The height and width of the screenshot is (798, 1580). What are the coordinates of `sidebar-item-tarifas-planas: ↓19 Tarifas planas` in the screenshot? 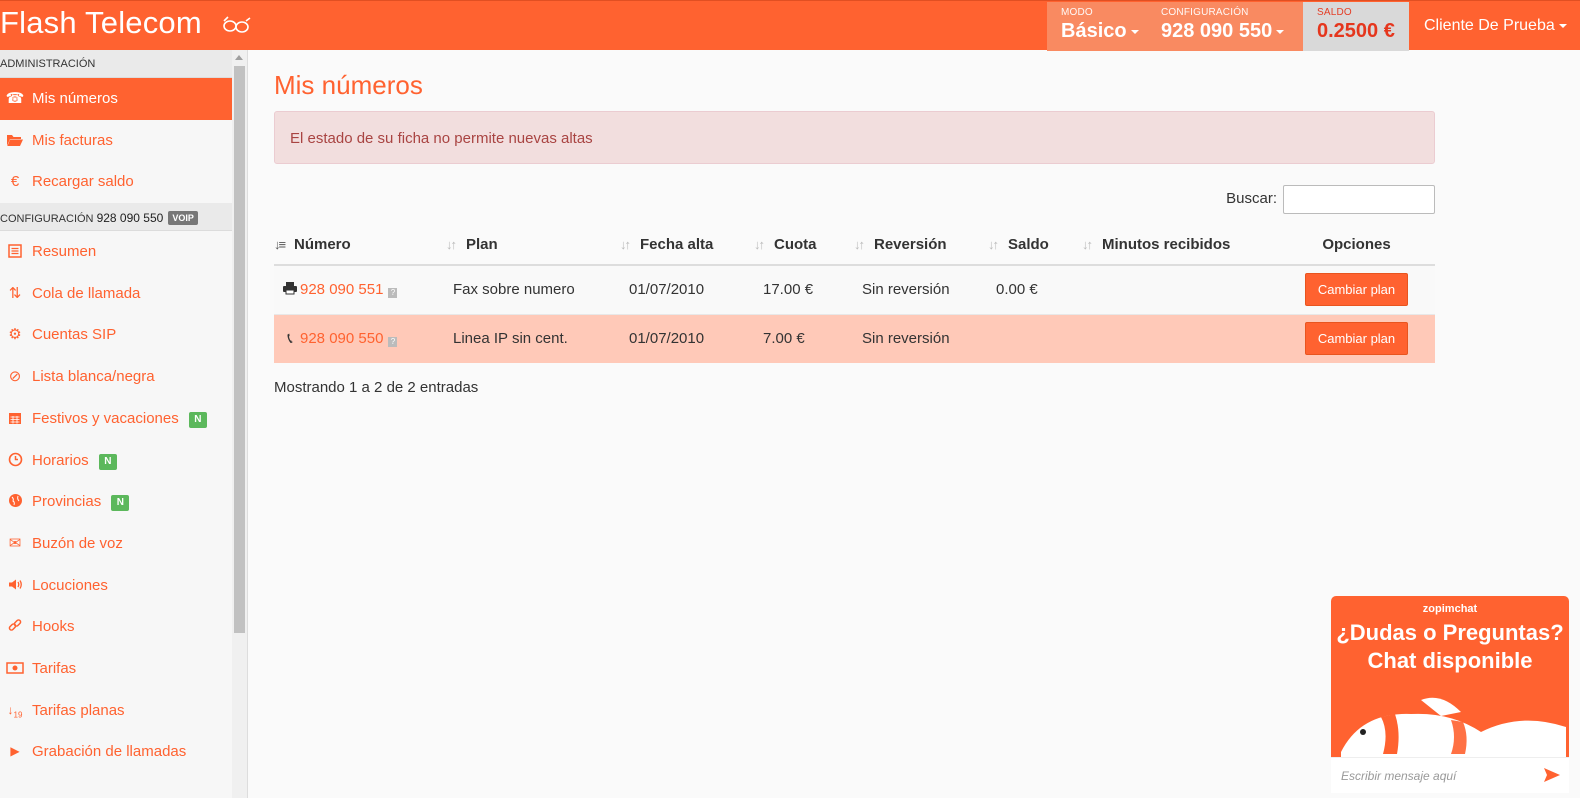 It's located at (116, 711).